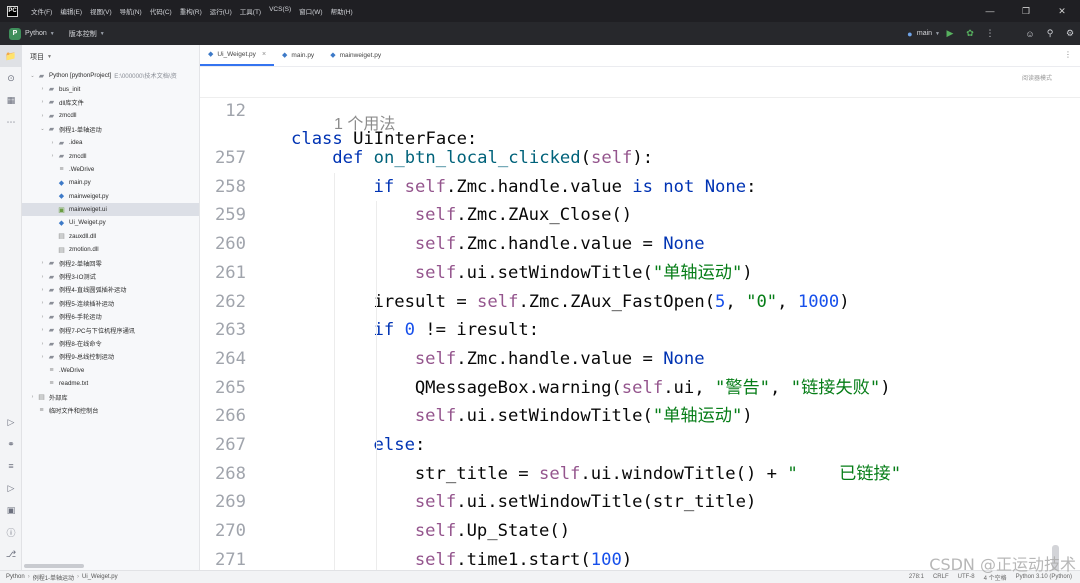 This screenshot has width=1080, height=583. What do you see at coordinates (41, 11) in the screenshot?
I see `menu-item: 文件(F)` at bounding box center [41, 11].